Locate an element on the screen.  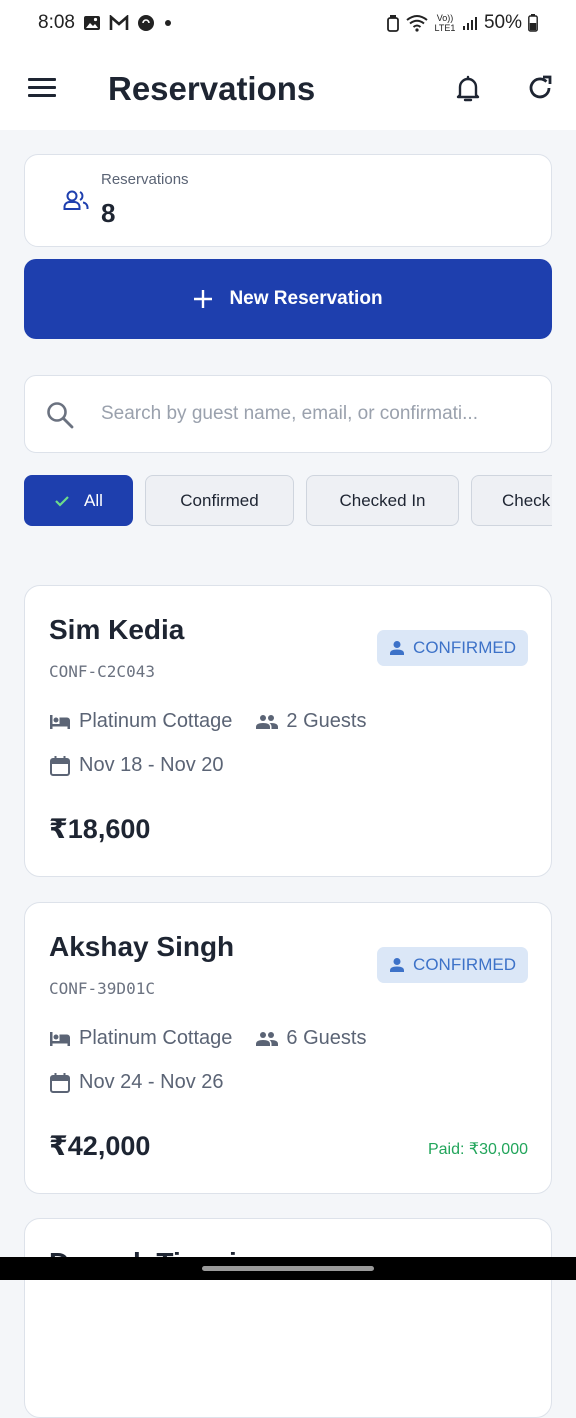
system-navigation-bar is located at coordinates (288, 1268).